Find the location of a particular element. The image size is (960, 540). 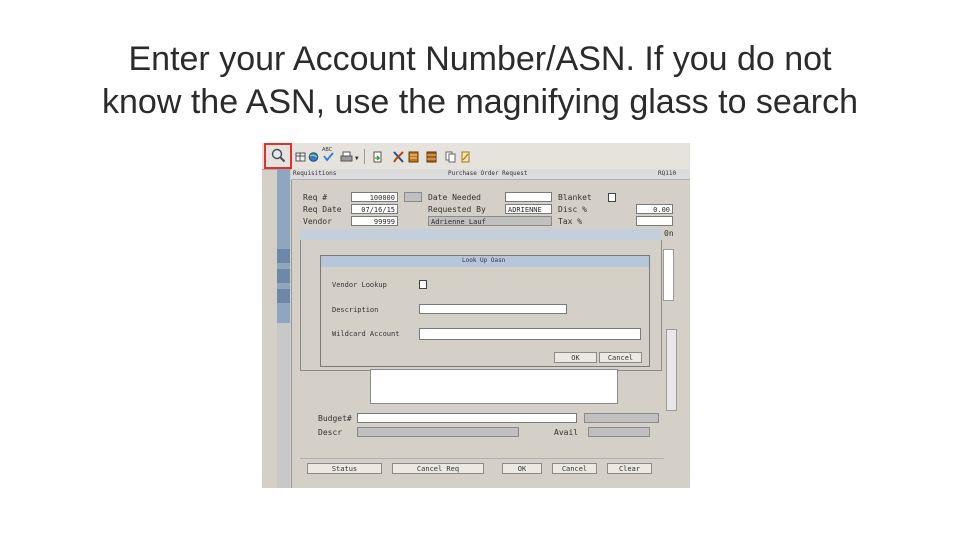

table-icon is located at coordinates (300, 157).